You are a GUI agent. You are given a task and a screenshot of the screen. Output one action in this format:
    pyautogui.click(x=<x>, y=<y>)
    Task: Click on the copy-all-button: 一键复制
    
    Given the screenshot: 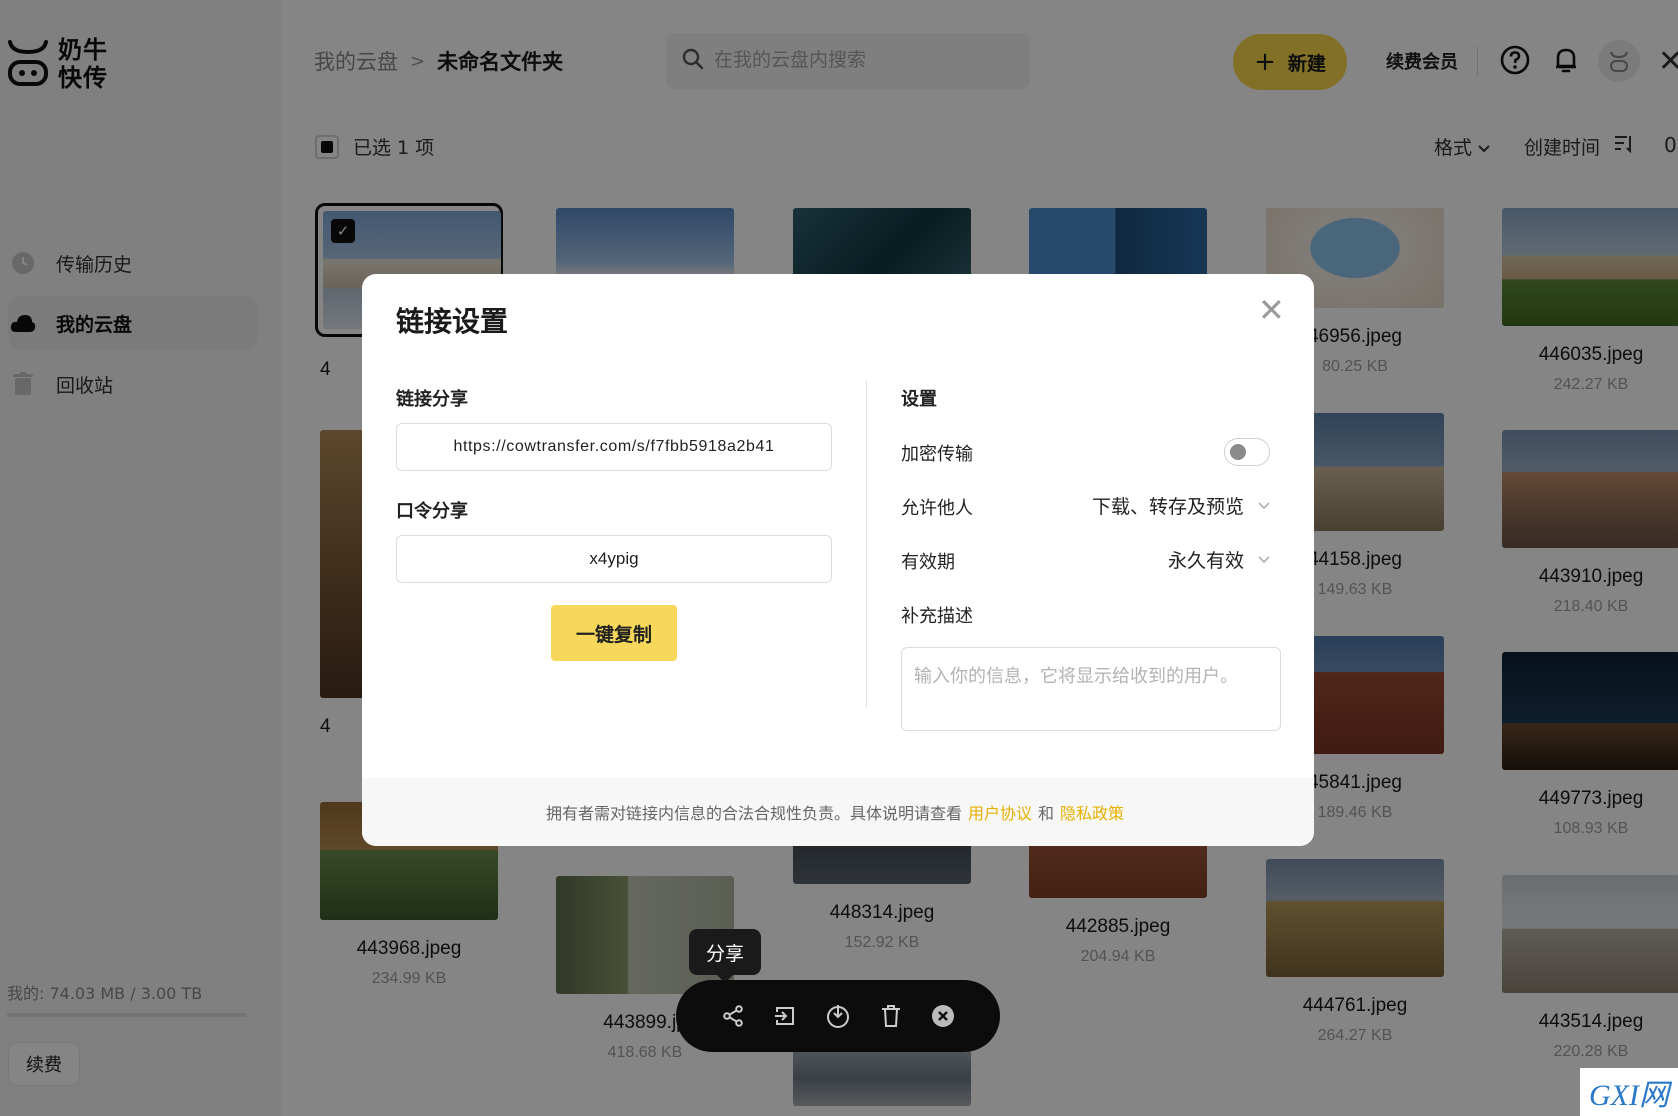 What is the action you would take?
    pyautogui.click(x=614, y=633)
    